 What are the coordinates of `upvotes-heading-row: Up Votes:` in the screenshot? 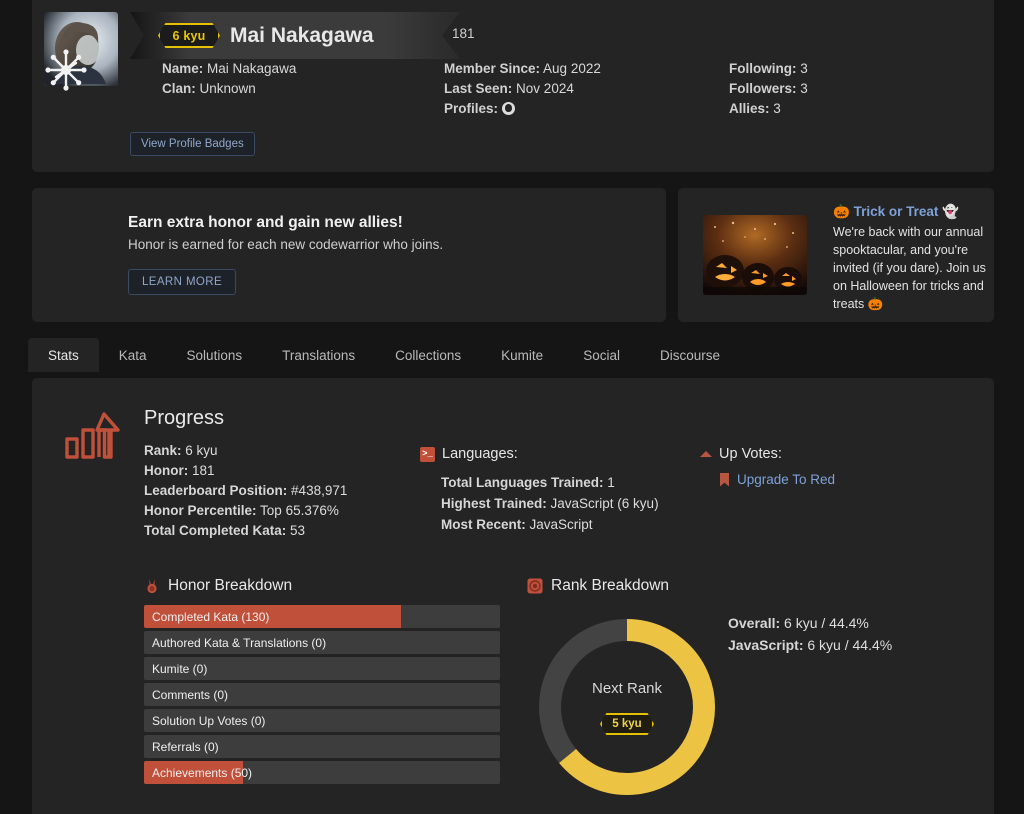 It's located at (741, 454).